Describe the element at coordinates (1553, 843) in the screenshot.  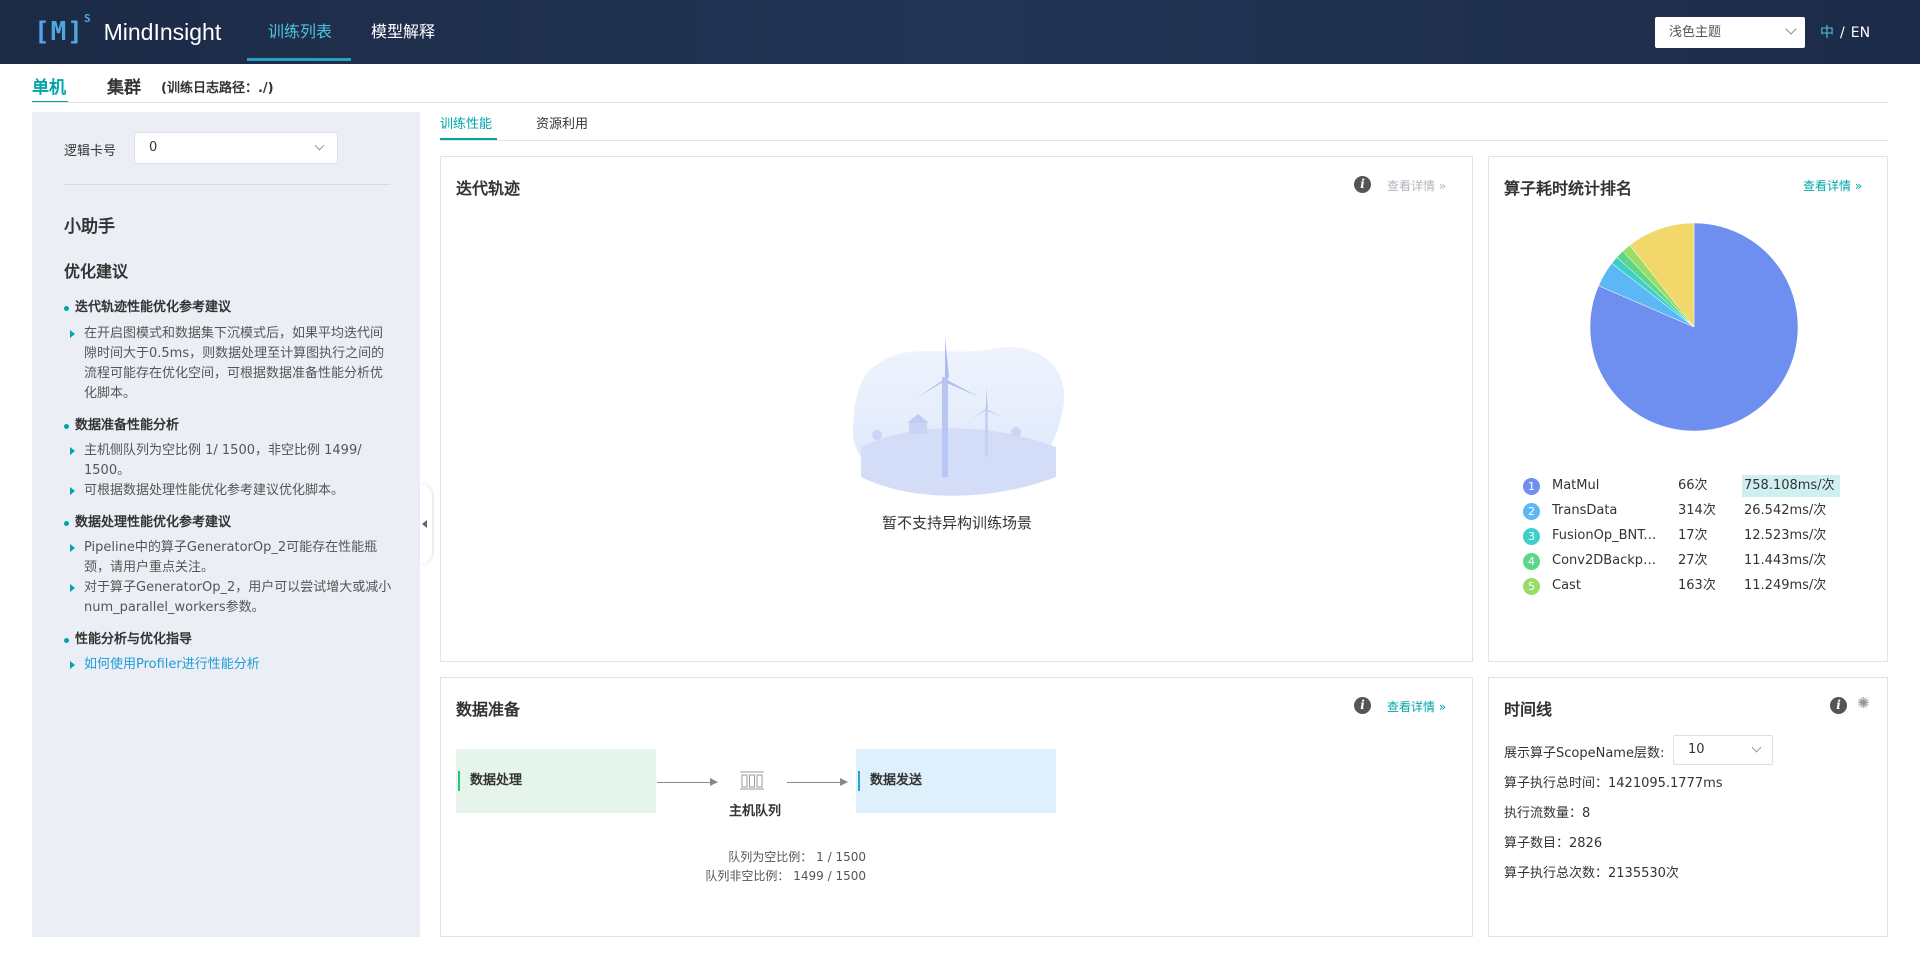
I see `operator-count: 算子数目：2826` at that location.